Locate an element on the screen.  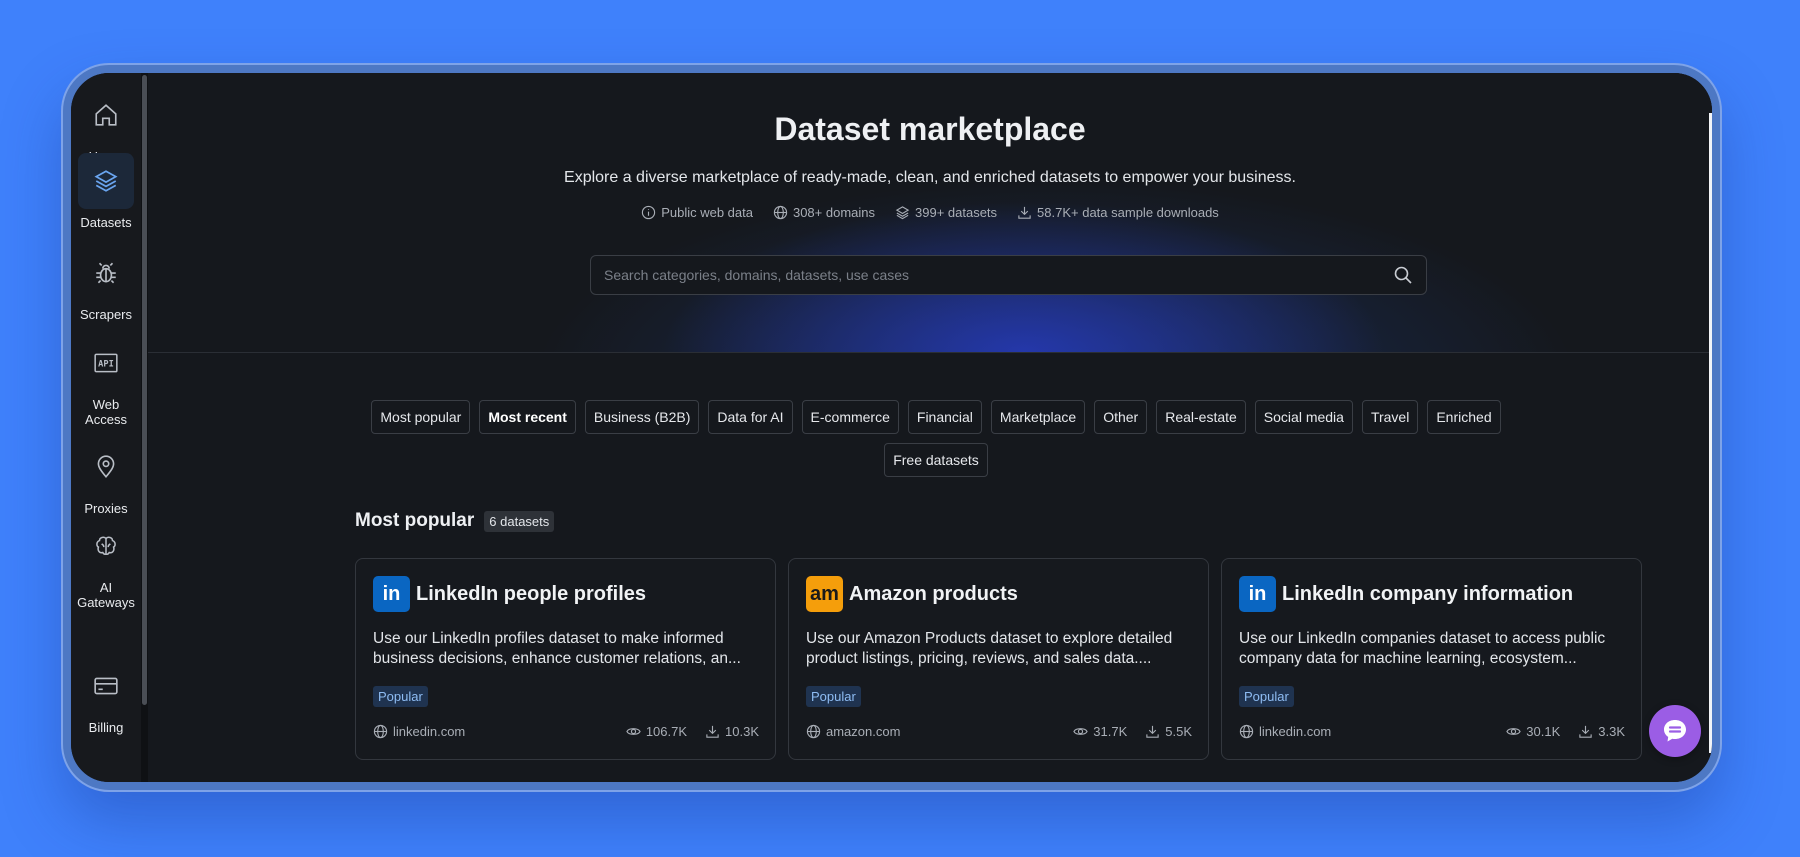
chat-button is located at coordinates (1675, 731).